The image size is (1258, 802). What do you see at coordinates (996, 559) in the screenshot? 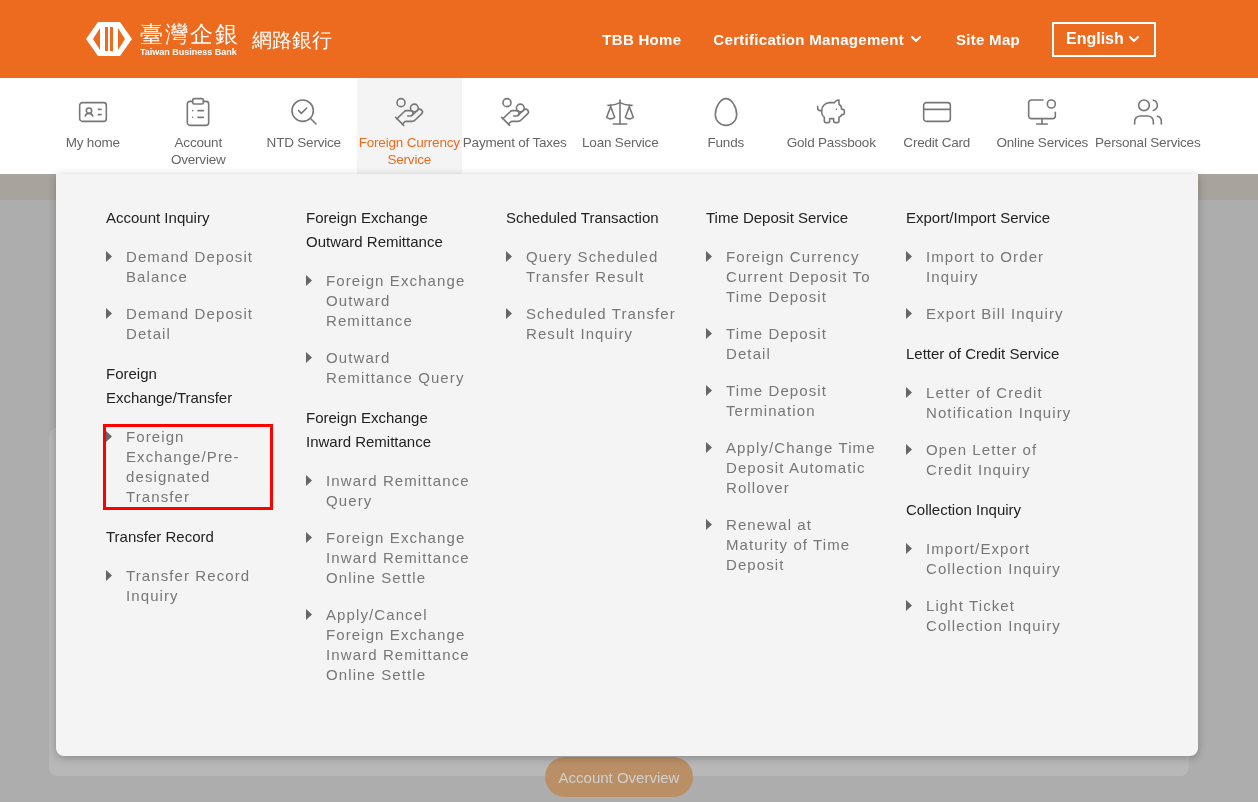
I see `menu-item: Import/Export Collection Inquiry` at bounding box center [996, 559].